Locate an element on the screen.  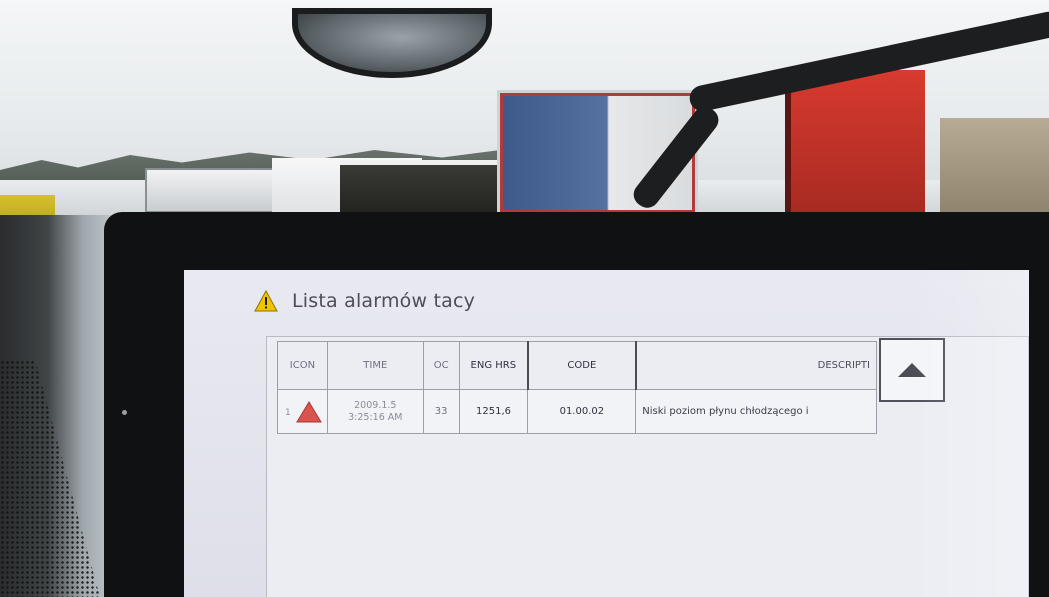
page-title: Lista alarmów tacy is located at coordinates (384, 301).